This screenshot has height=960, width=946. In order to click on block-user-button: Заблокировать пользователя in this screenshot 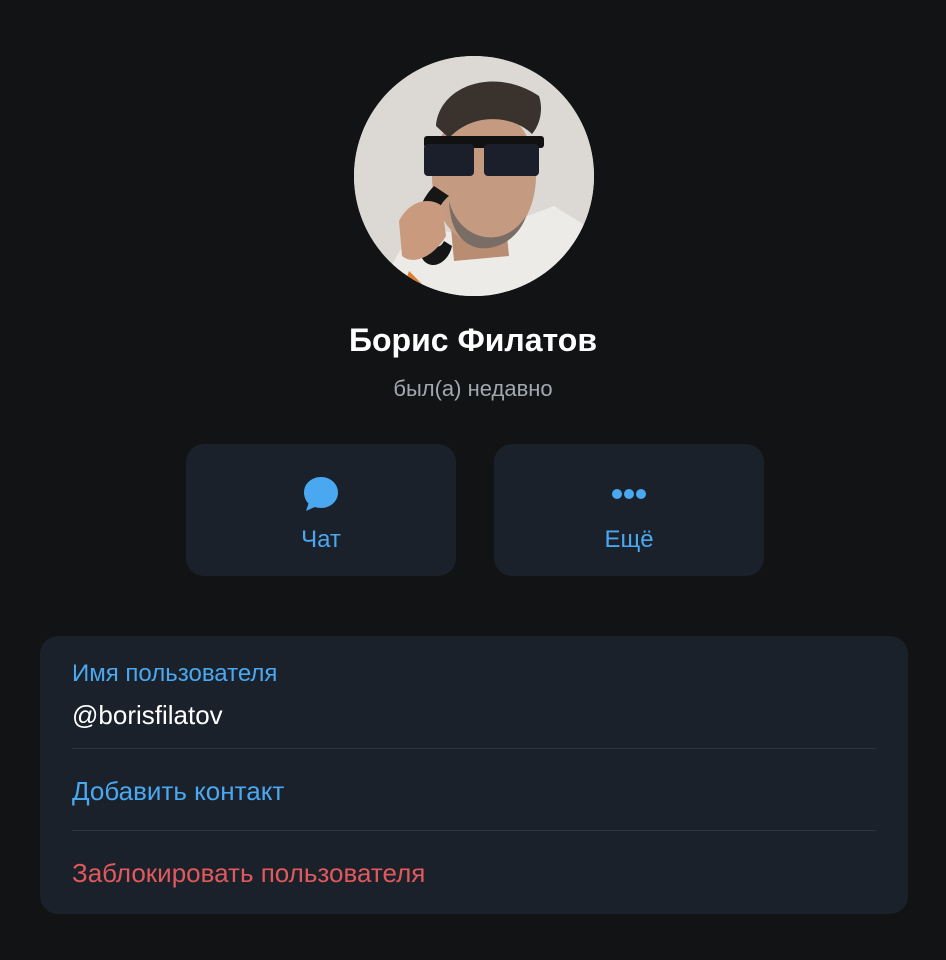, I will do `click(474, 873)`.